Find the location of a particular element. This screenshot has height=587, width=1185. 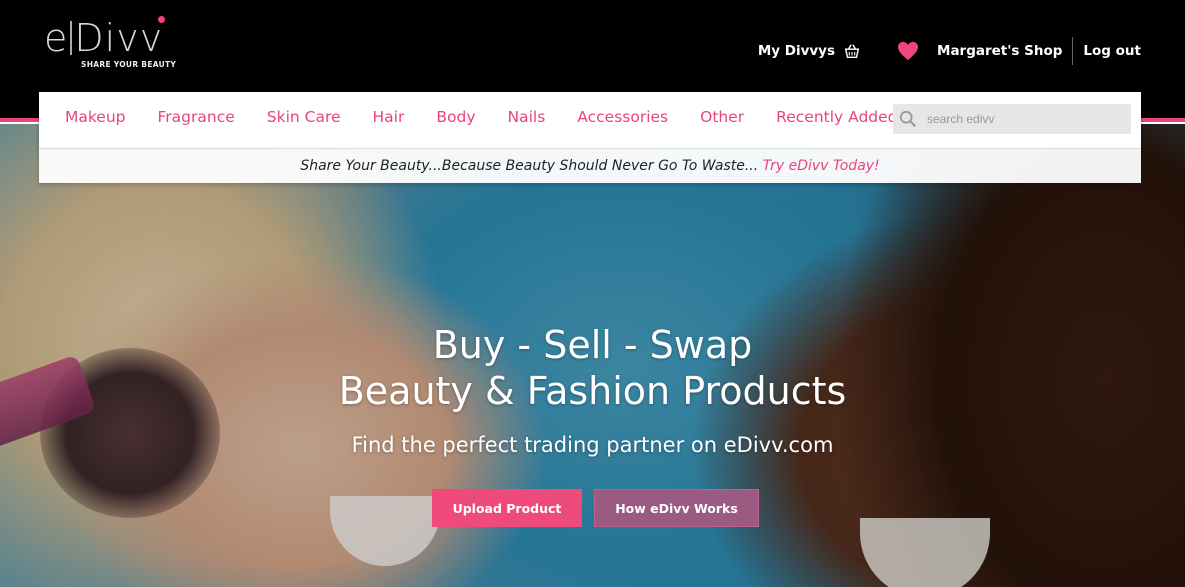

basket-icon is located at coordinates (852, 51).